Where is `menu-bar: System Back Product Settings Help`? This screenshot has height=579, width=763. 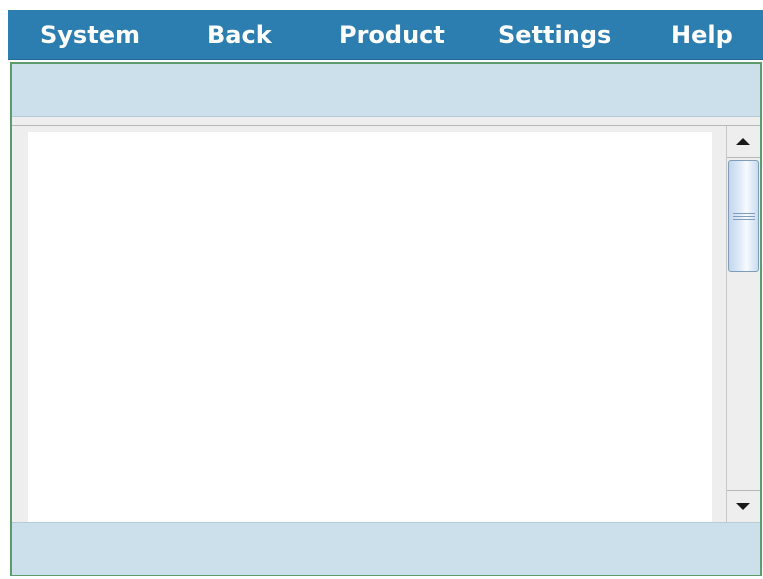
menu-bar: System Back Product Settings Help is located at coordinates (385, 35).